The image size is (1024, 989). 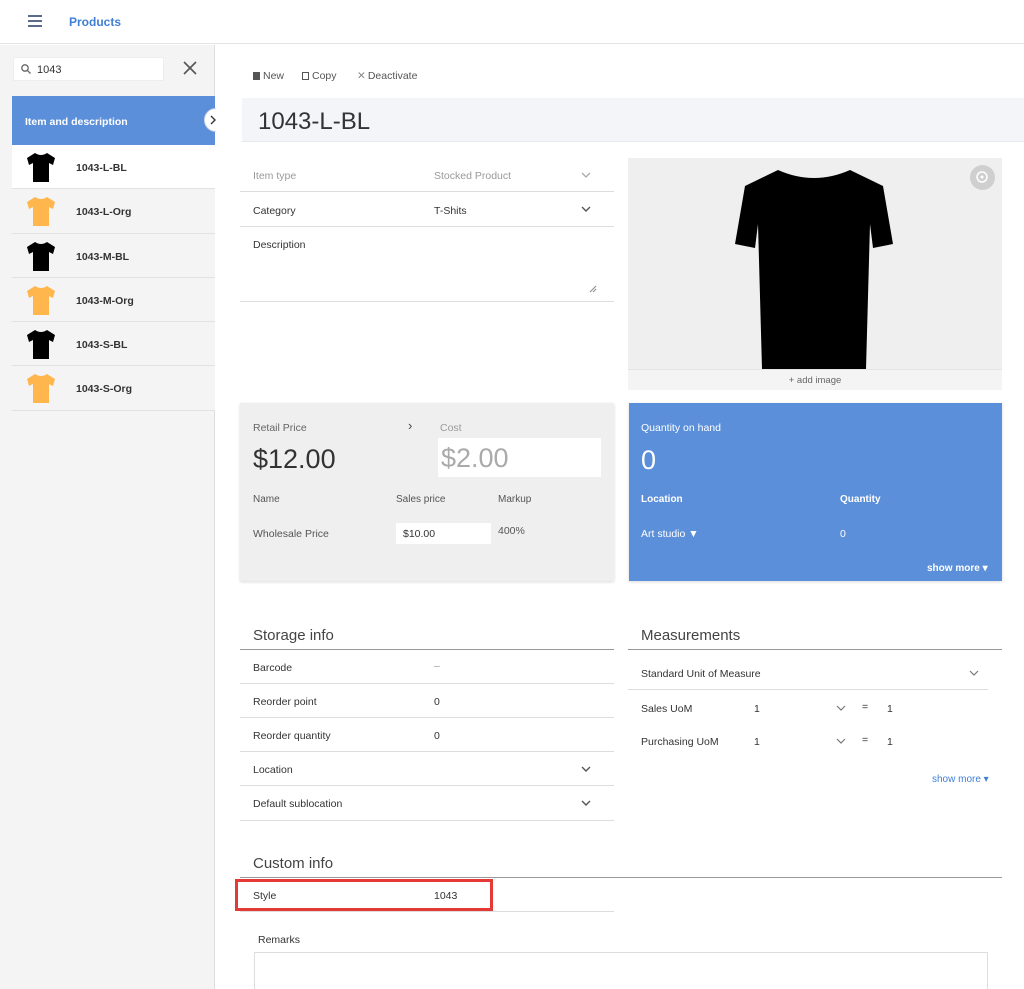 What do you see at coordinates (757, 742) in the screenshot?
I see `purchasing-uom-value: 1` at bounding box center [757, 742].